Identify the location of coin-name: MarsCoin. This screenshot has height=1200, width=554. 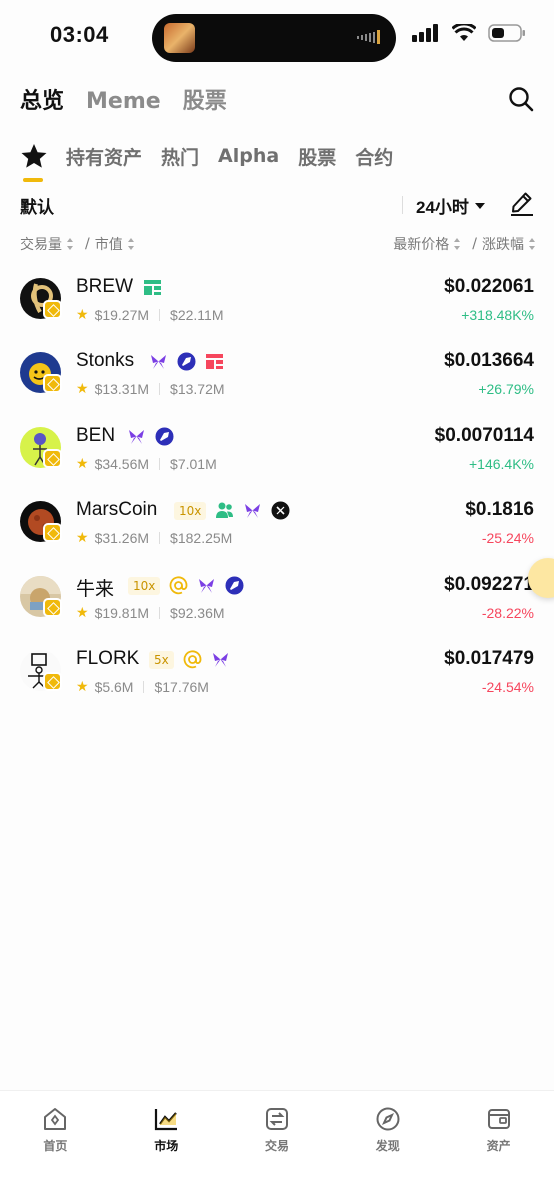
(117, 509).